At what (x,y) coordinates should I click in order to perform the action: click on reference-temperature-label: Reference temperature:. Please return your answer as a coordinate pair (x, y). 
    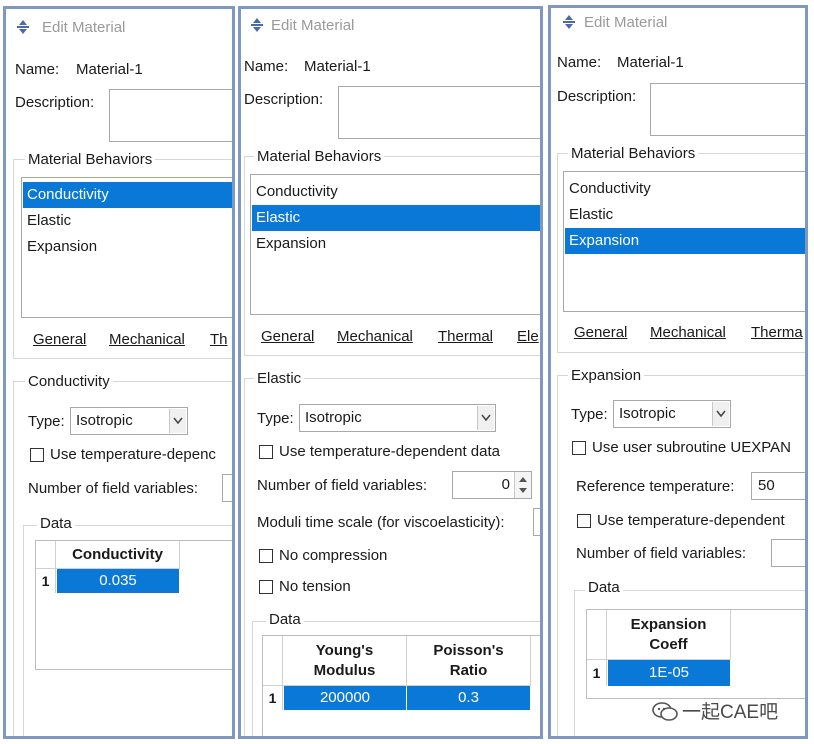
    Looking at the image, I should click on (655, 486).